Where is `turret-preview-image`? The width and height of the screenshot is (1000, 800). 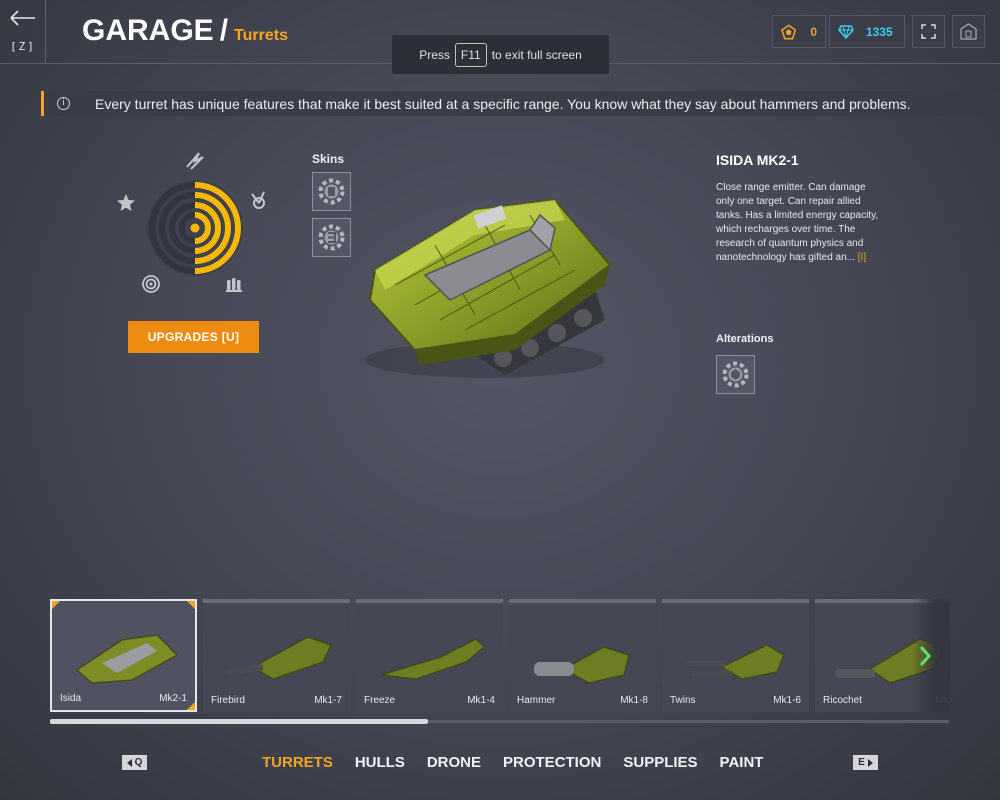 turret-preview-image is located at coordinates (488, 288).